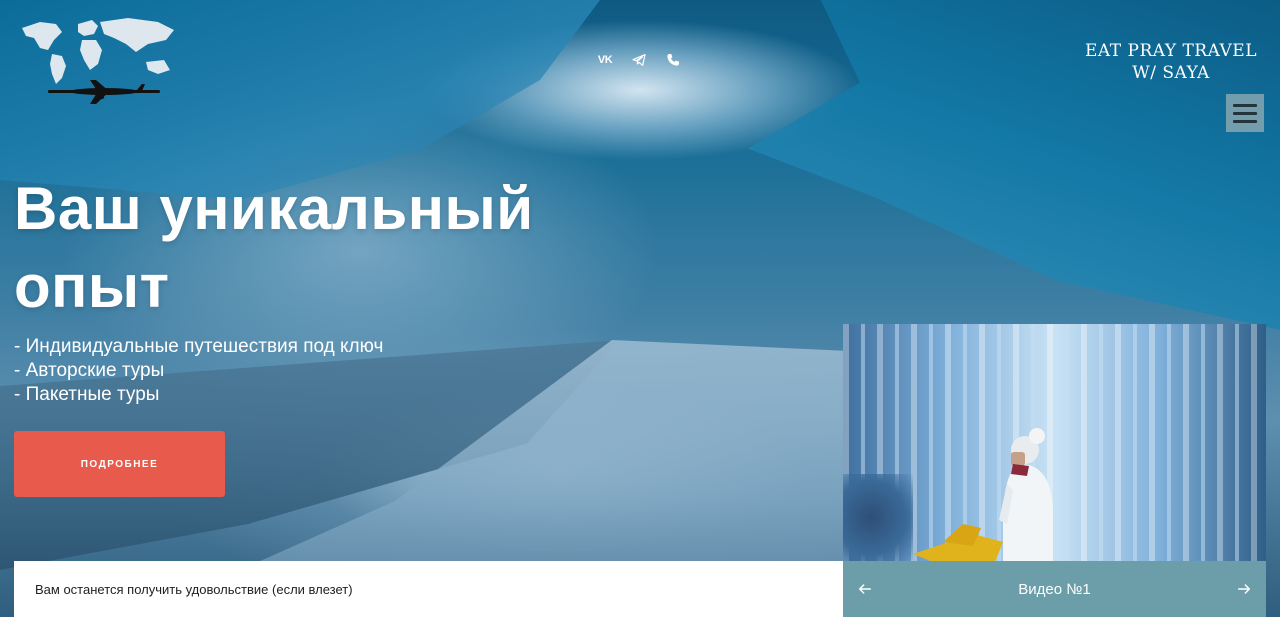 This screenshot has height=617, width=1280. Describe the element at coordinates (605, 60) in the screenshot. I see `vk-icon: VK` at that location.